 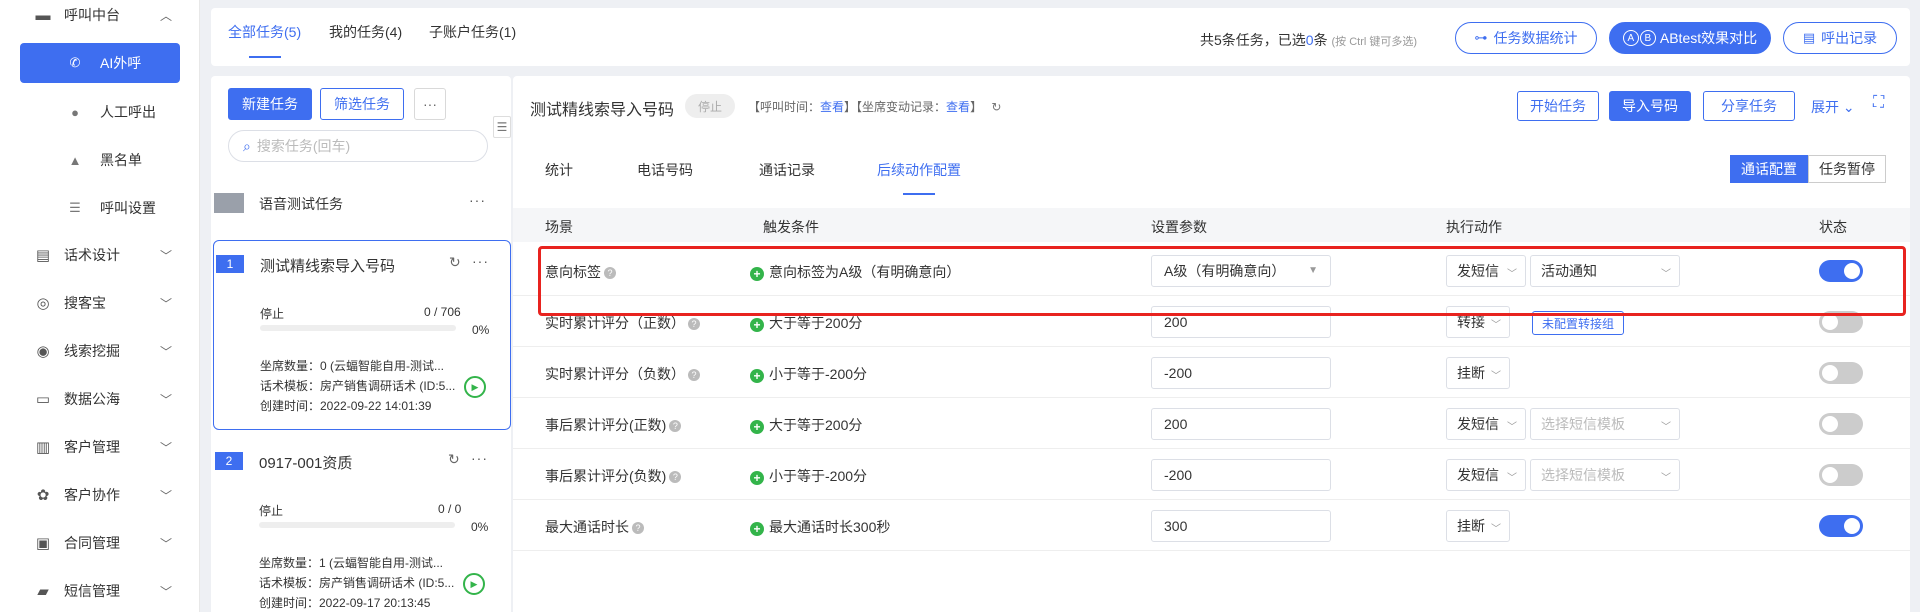 I want to click on tab-follow-up-actions: 后续动作配置, so click(x=919, y=170).